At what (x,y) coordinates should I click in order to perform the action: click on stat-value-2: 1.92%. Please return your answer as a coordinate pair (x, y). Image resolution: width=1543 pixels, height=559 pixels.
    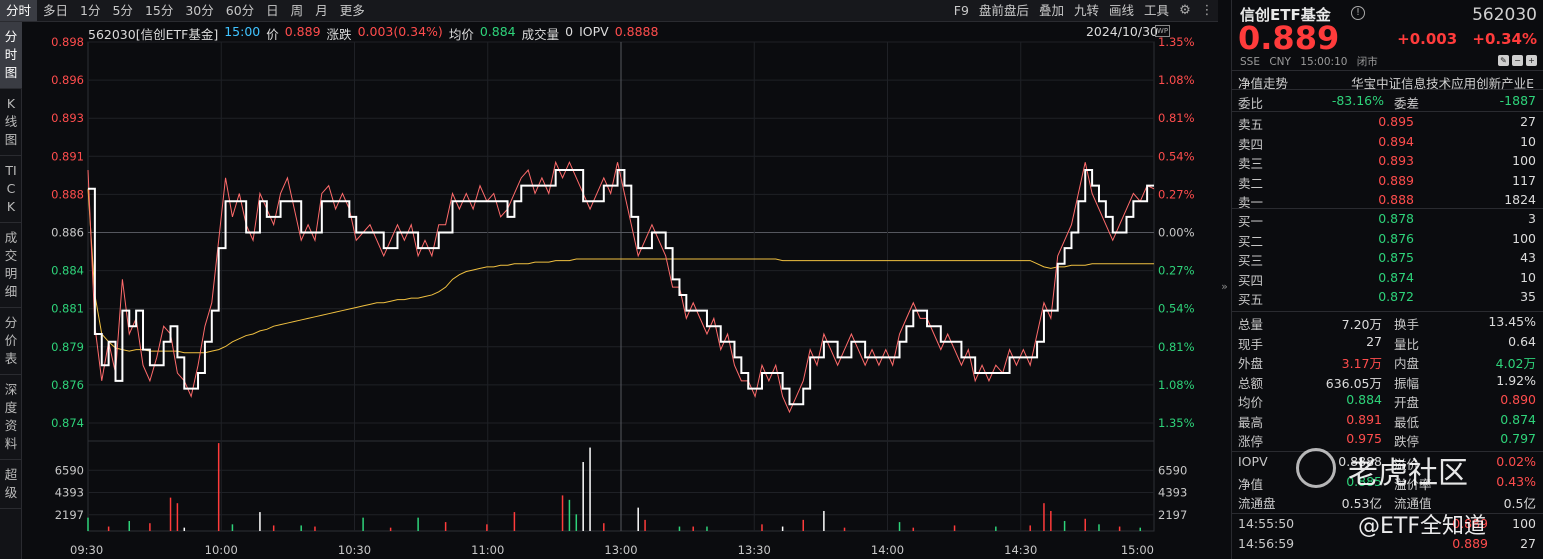
    Looking at the image, I should click on (1516, 380).